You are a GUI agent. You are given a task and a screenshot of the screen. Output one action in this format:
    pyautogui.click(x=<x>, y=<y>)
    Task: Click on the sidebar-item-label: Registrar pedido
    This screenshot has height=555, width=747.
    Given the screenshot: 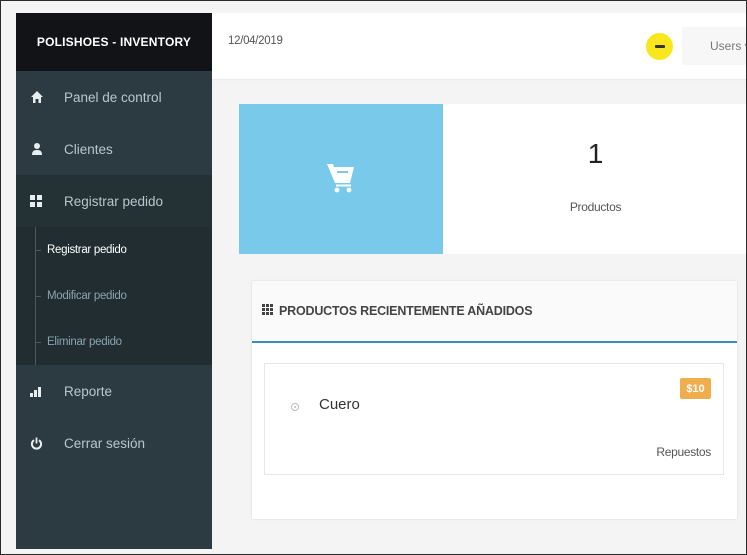 What is the action you would take?
    pyautogui.click(x=114, y=201)
    